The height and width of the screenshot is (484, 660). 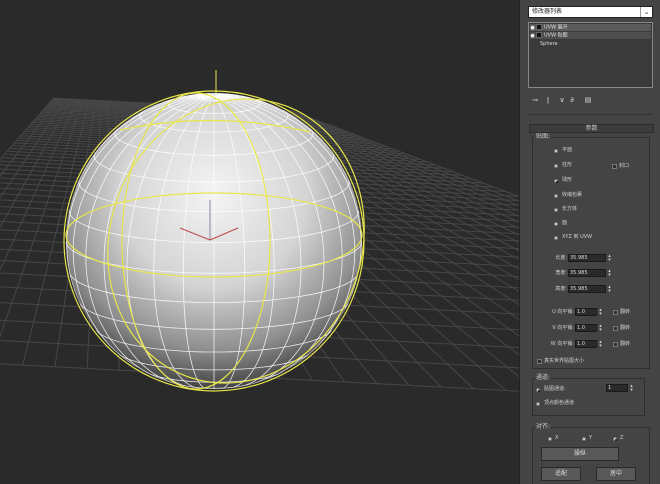 I want to click on mapping-option-label: 长方体, so click(x=570, y=209).